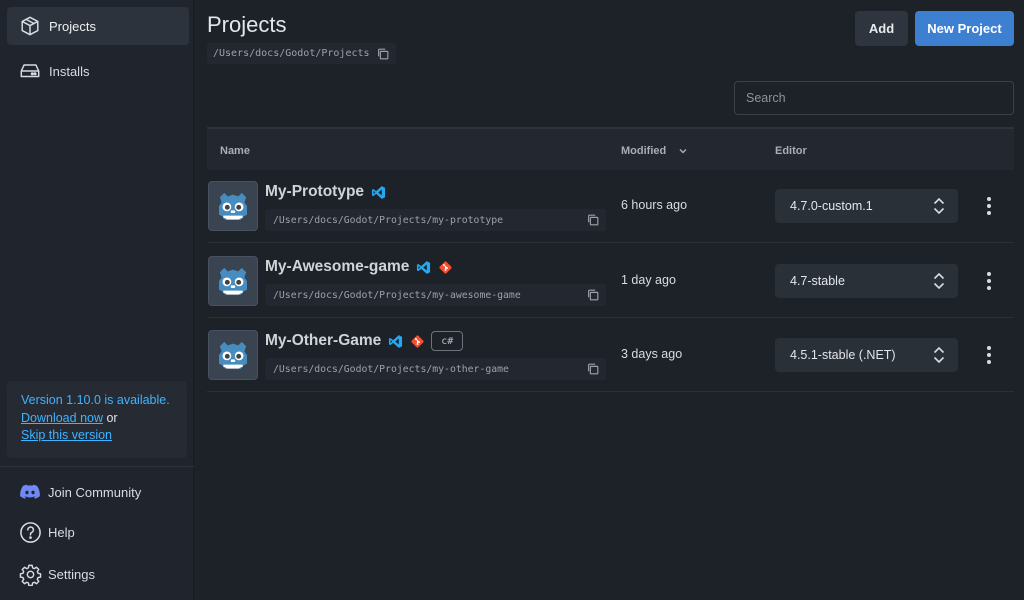 This screenshot has width=1024, height=600. I want to click on table-header: Name Modified Editor, so click(610, 148).